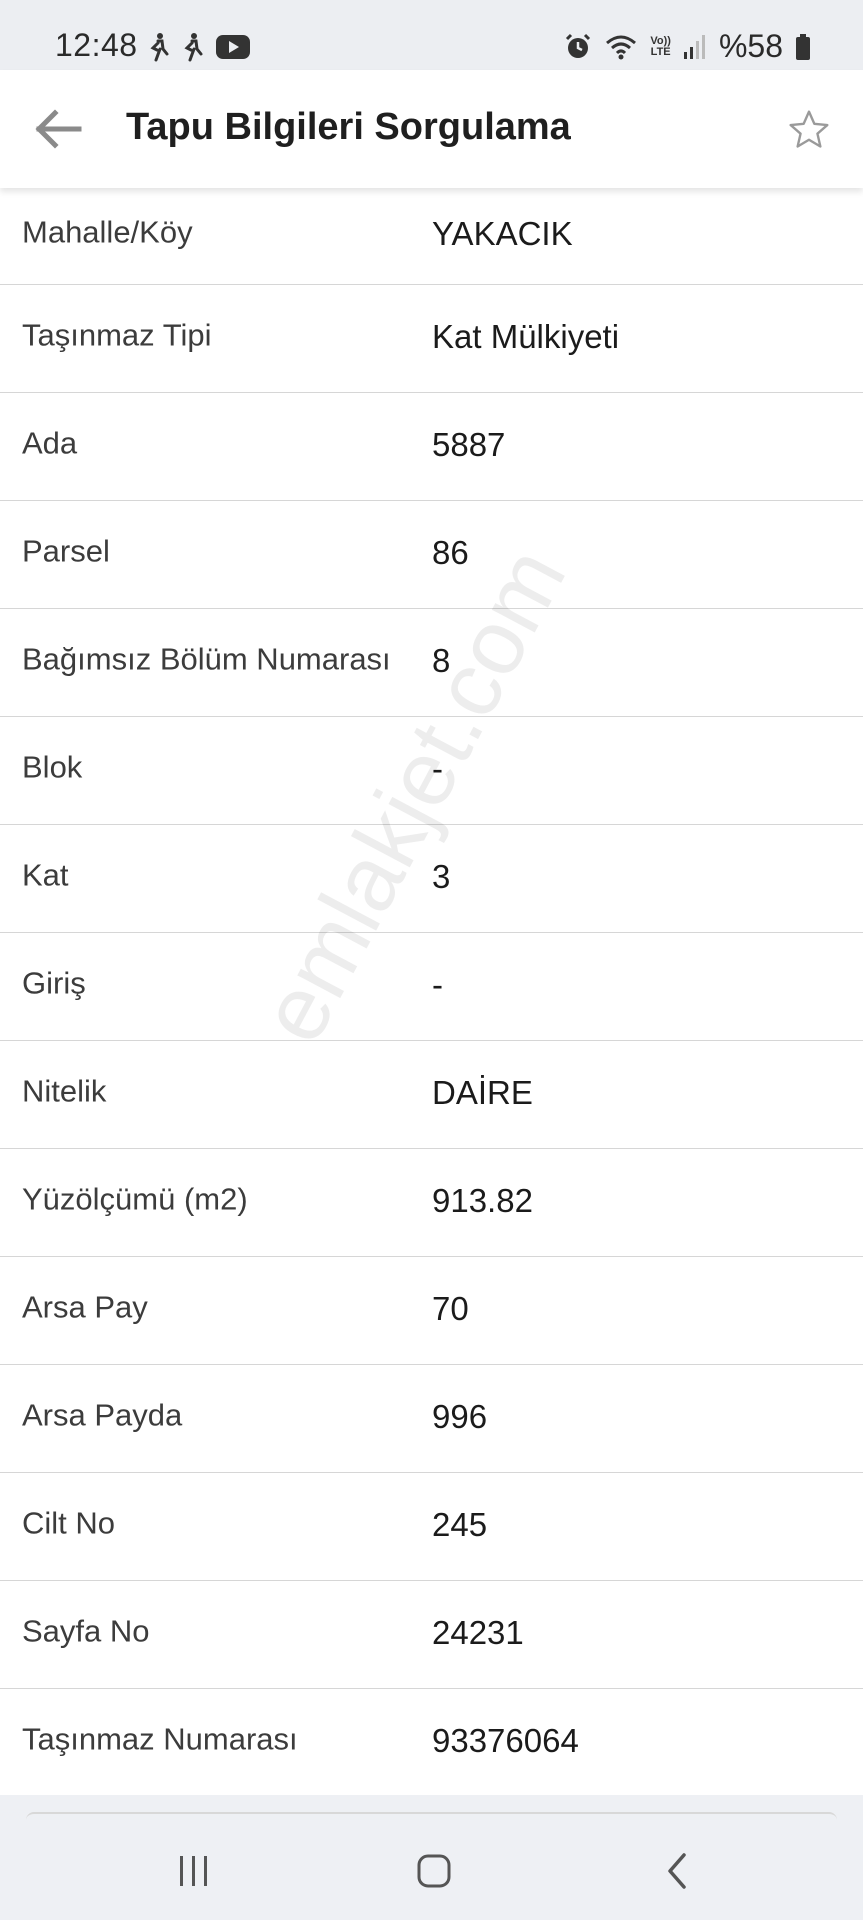  I want to click on chevron-left-icon, so click(677, 1871).